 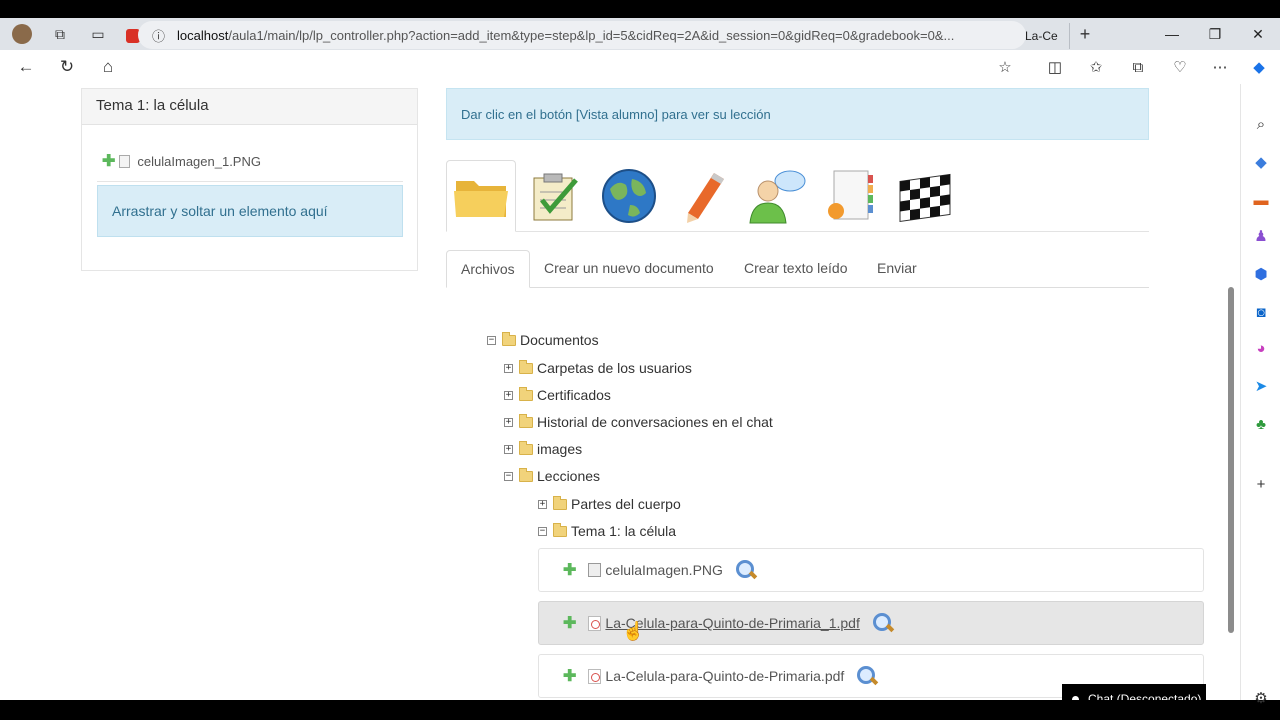 I want to click on info-icon: ⓘ, so click(x=158, y=35).